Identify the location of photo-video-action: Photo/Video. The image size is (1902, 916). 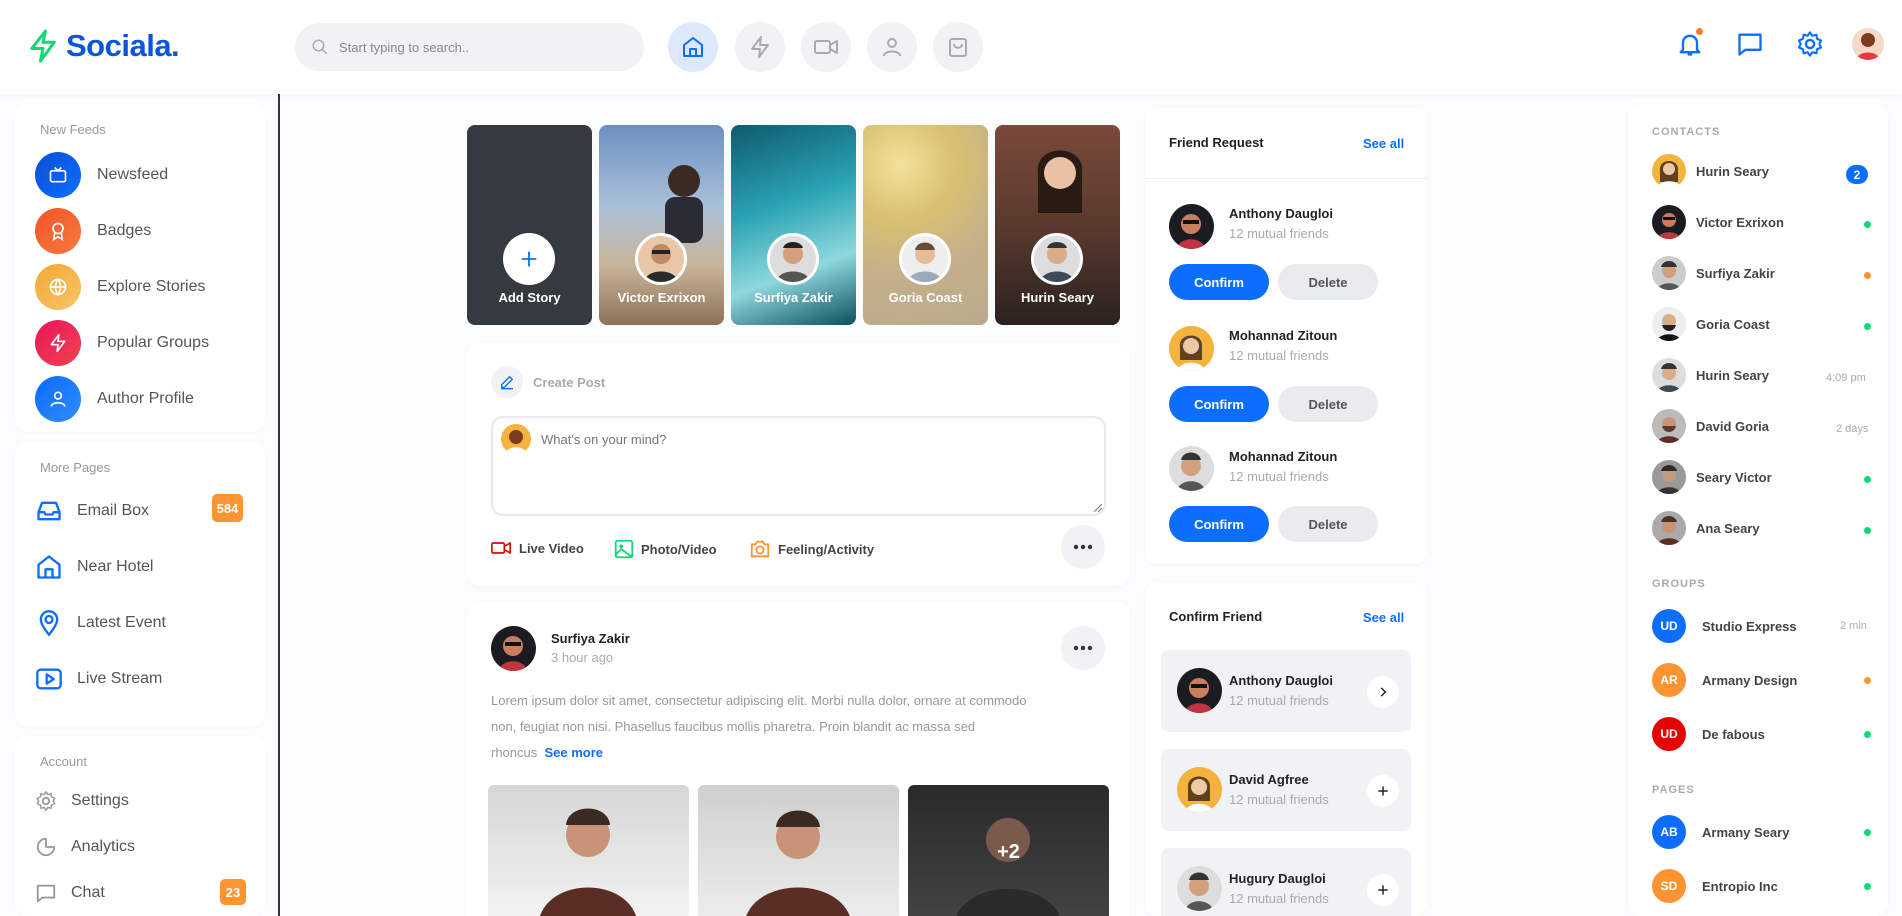
(665, 549).